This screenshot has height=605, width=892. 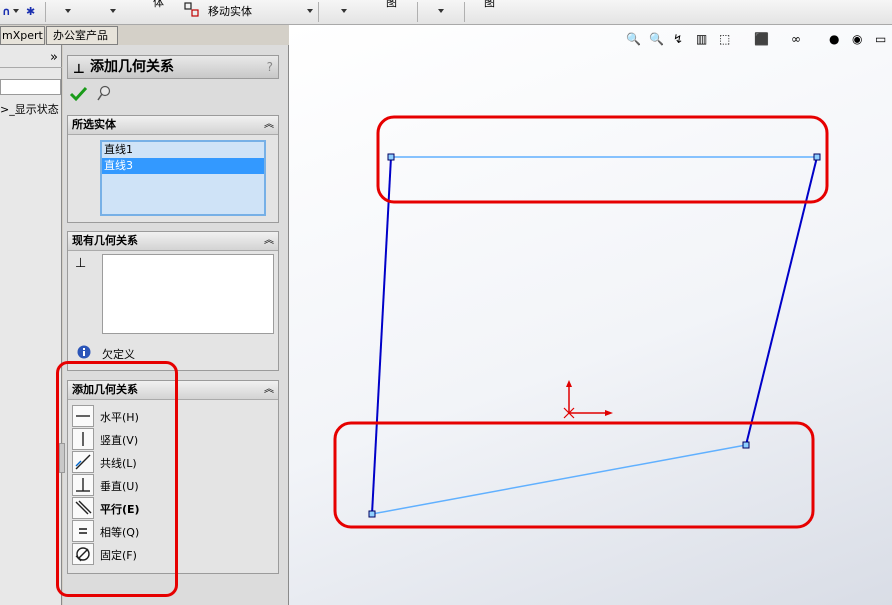 I want to click on manager-tabs: mXpert 办公室产品, so click(x=144, y=35).